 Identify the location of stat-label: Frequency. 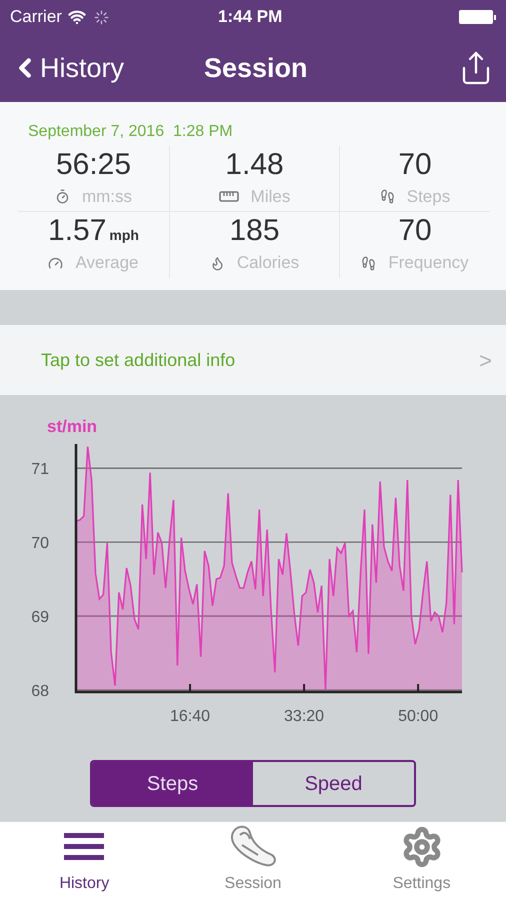
(428, 263).